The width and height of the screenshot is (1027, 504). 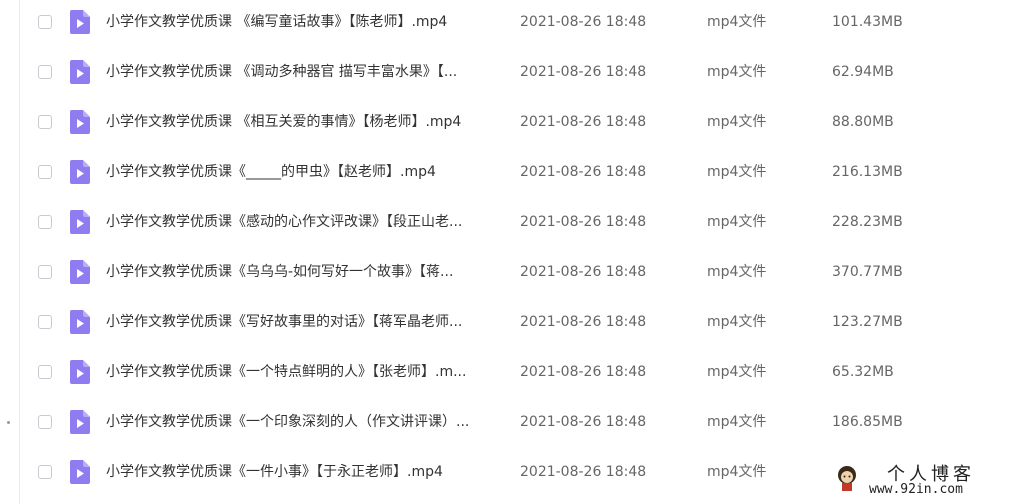 What do you see at coordinates (863, 72) in the screenshot?
I see `file-size: 62.94MB` at bounding box center [863, 72].